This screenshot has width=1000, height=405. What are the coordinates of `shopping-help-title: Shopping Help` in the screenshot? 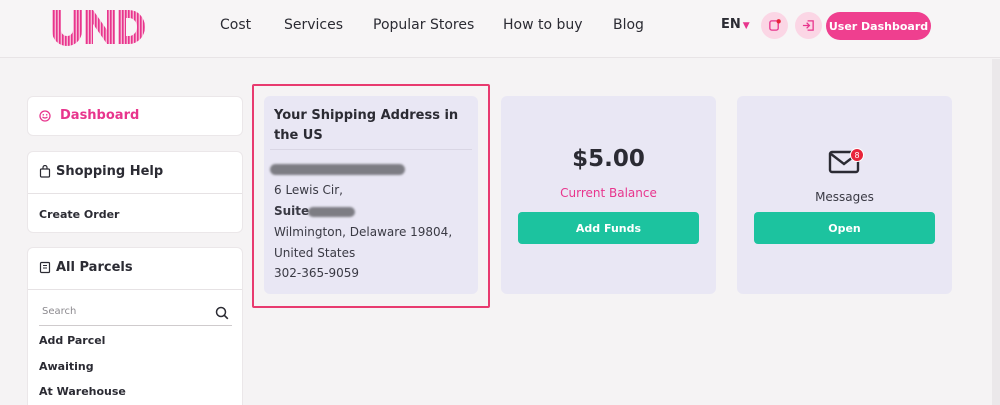 It's located at (110, 171).